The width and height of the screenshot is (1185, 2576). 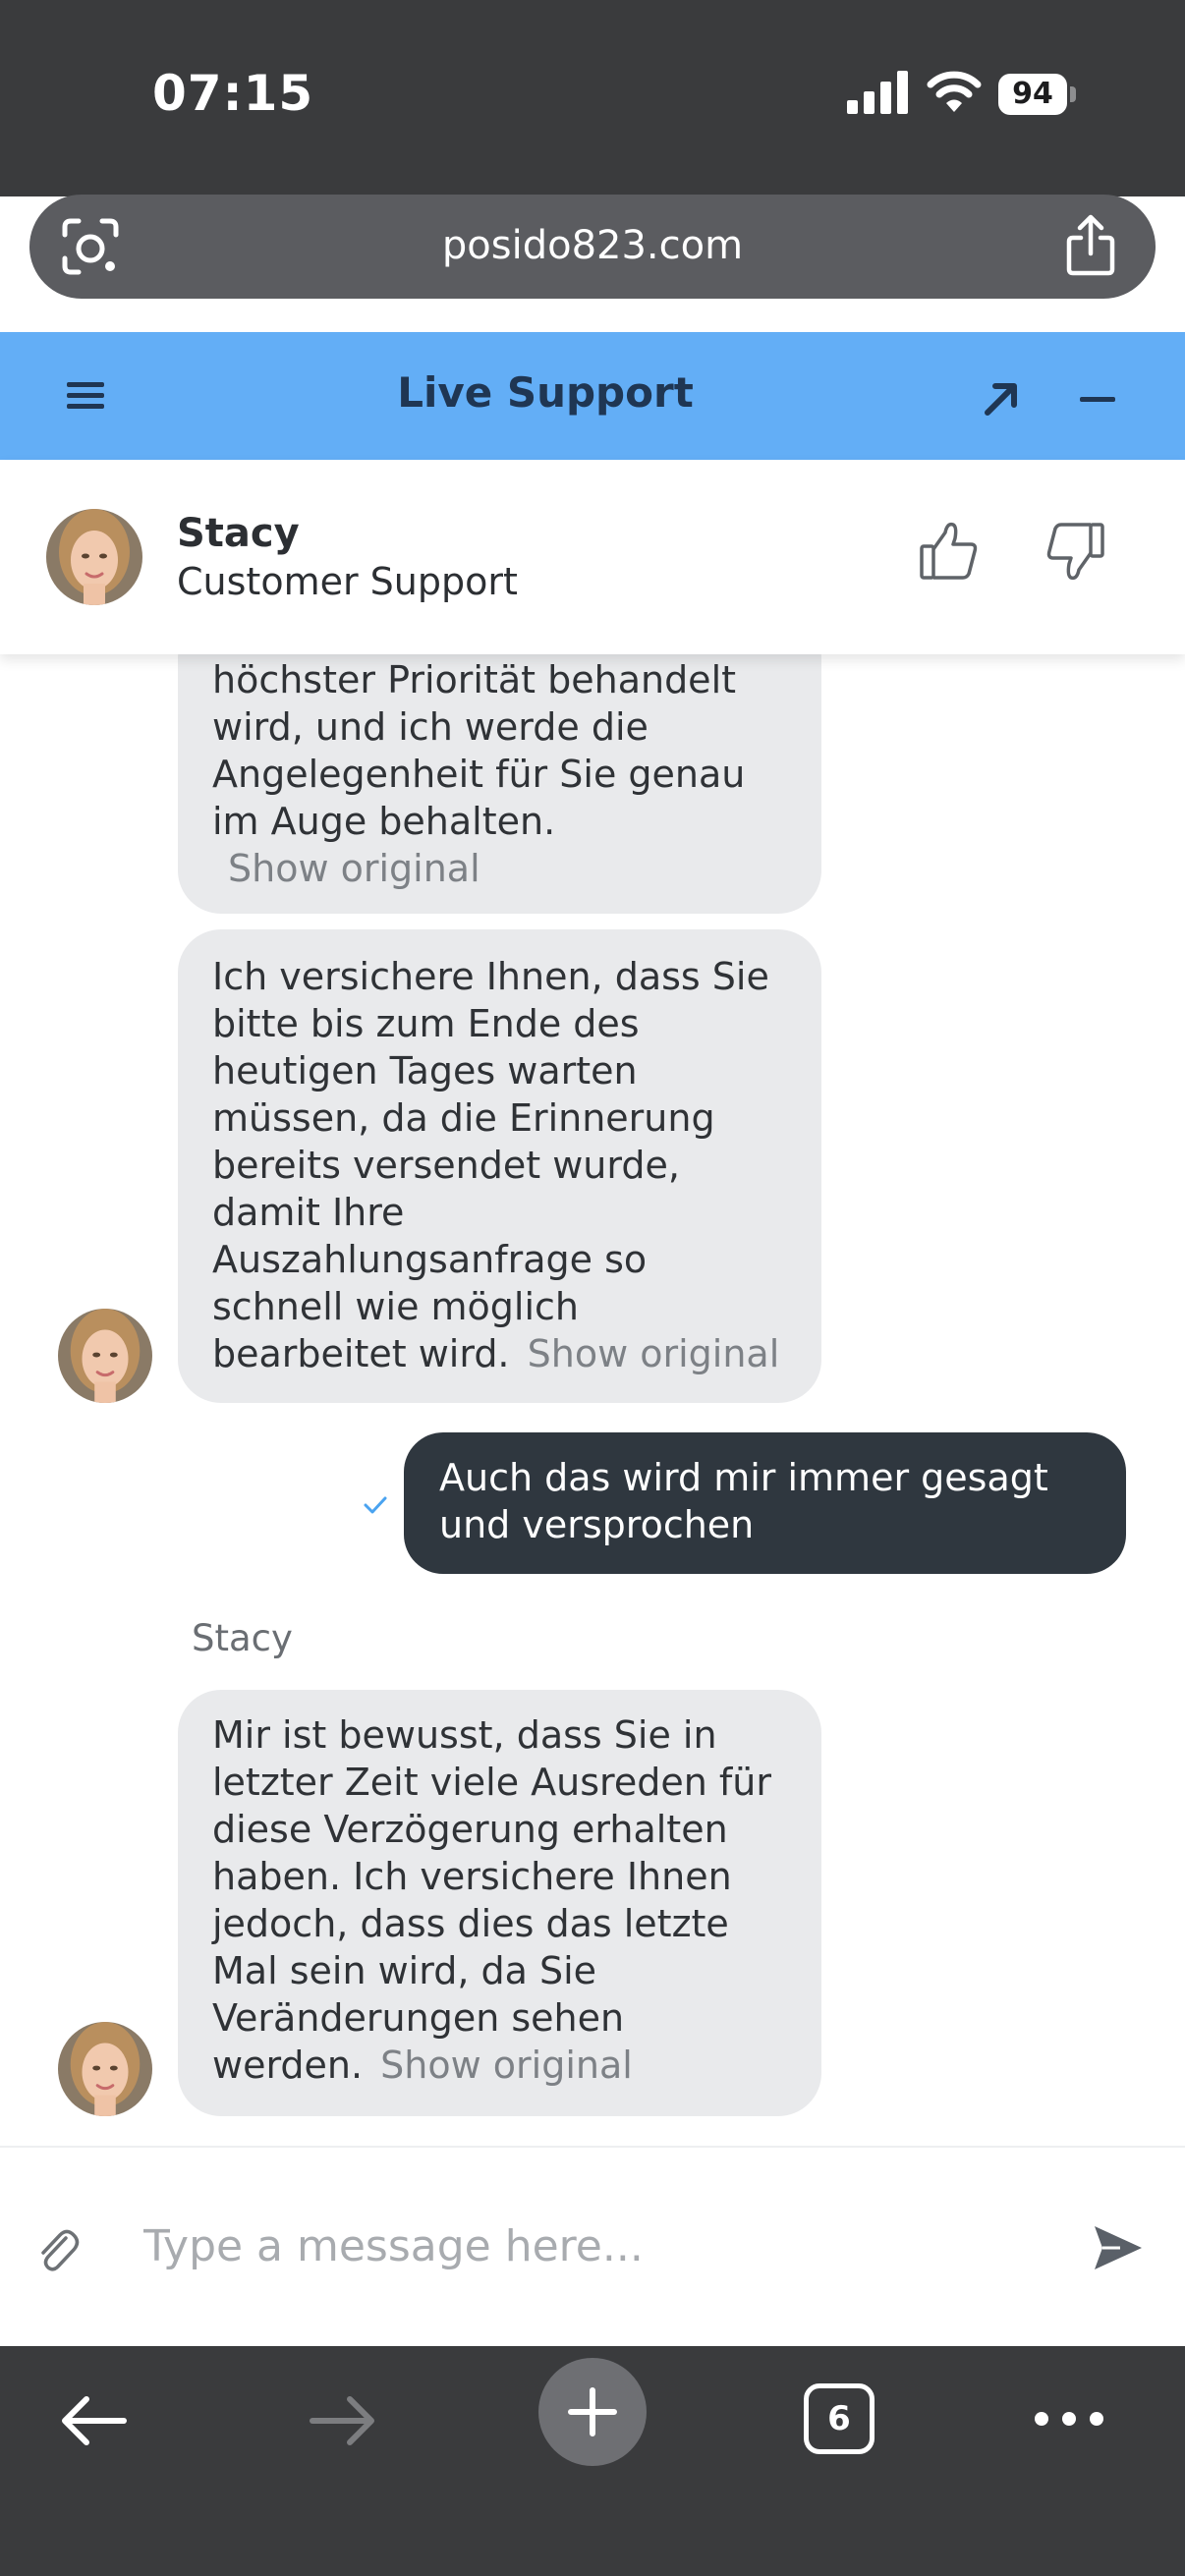 I want to click on browser-toolbar: 6, so click(x=592, y=2461).